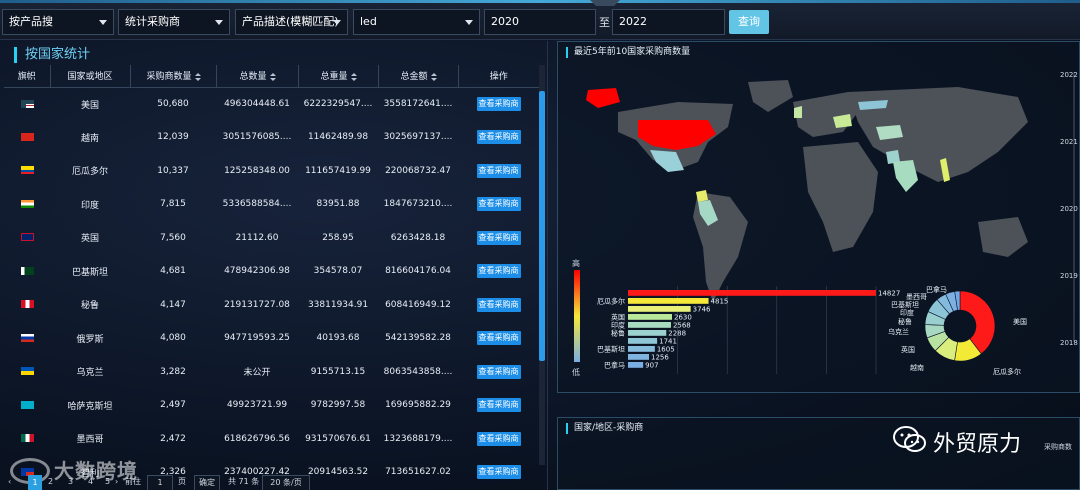 This screenshot has height=490, width=1080. I want to click on range-separator: 至, so click(604, 22).